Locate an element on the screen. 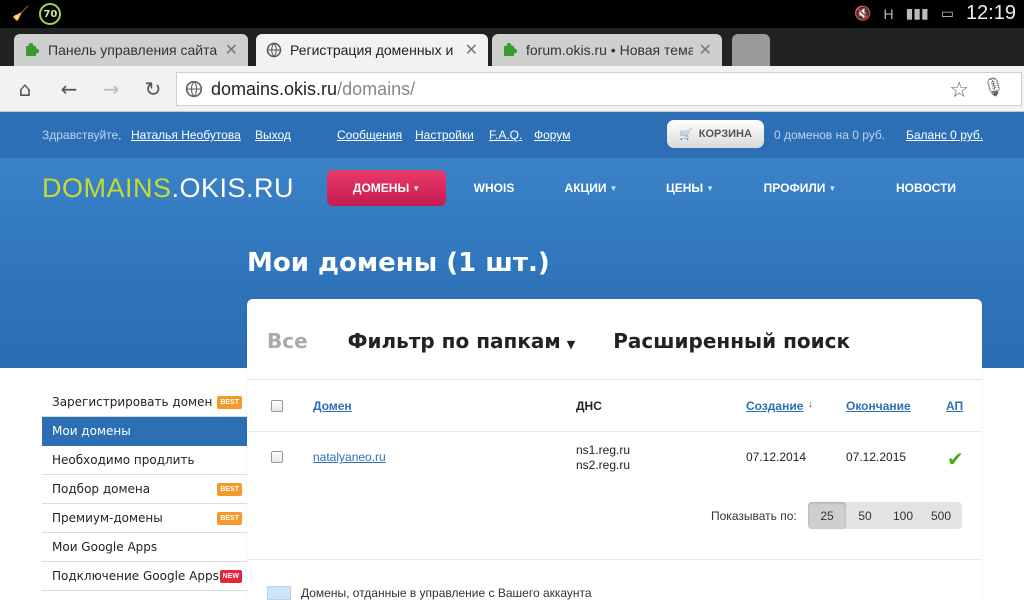 The width and height of the screenshot is (1024, 600). domain-link: natalyaneo.ru is located at coordinates (349, 457).